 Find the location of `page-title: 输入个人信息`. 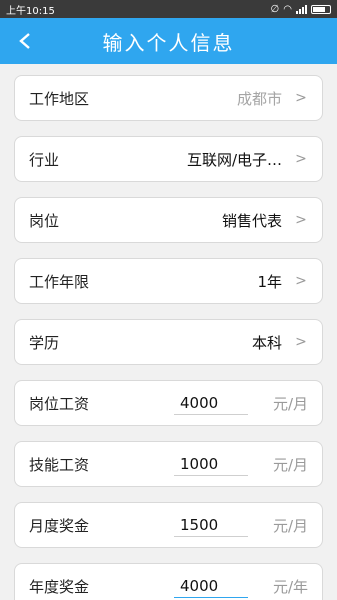

page-title: 输入个人信息 is located at coordinates (168, 42).